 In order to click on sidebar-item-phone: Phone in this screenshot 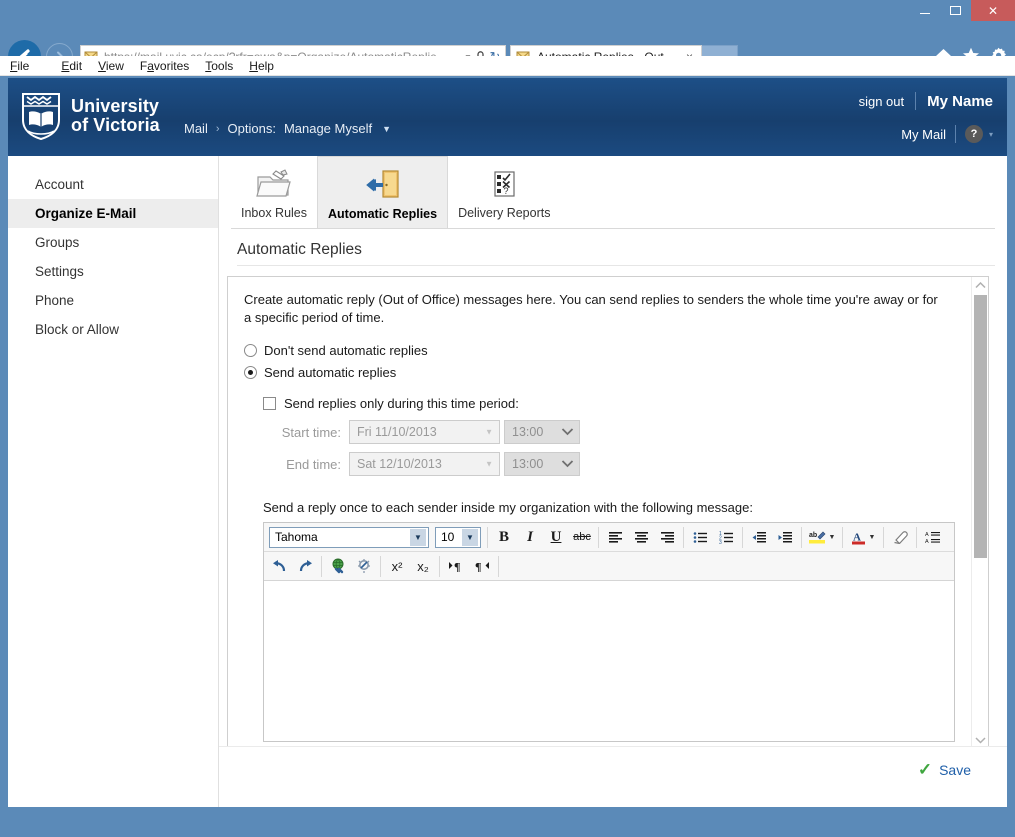, I will do `click(113, 300)`.